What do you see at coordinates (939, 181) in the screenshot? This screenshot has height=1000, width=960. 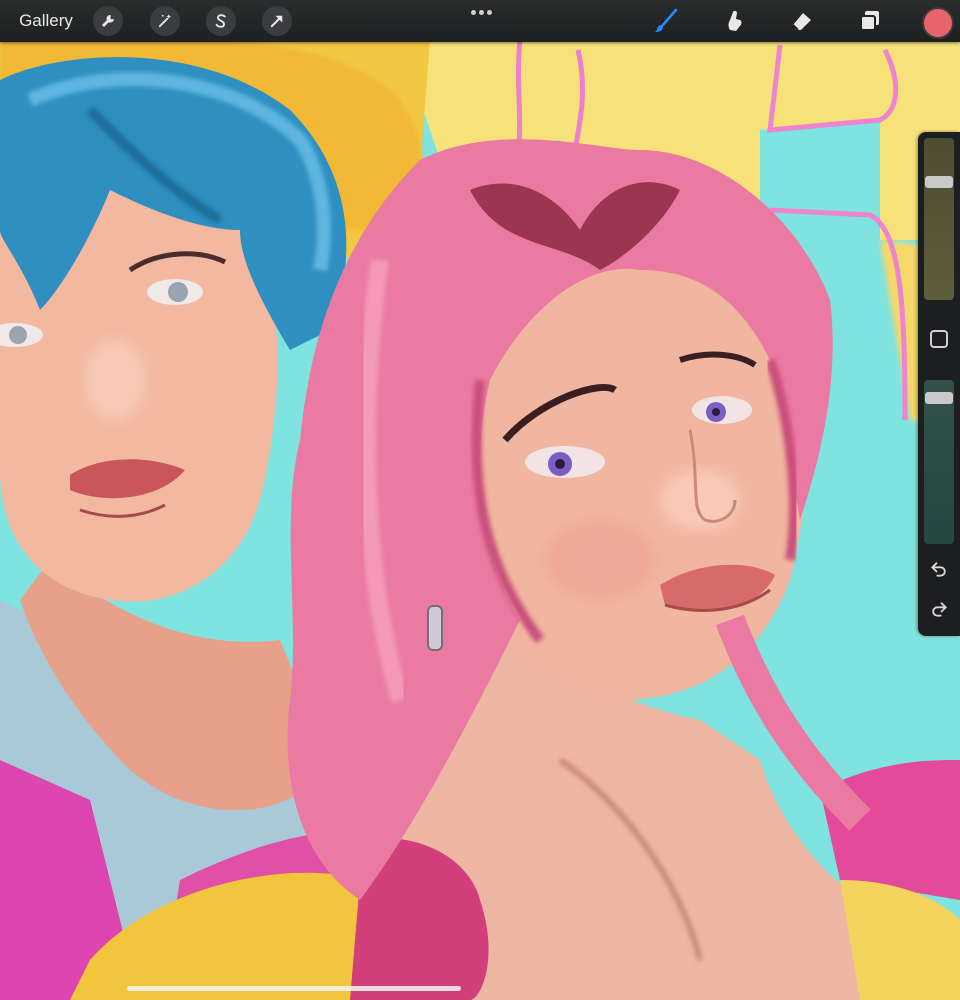 I see `brush-size-thumb` at bounding box center [939, 181].